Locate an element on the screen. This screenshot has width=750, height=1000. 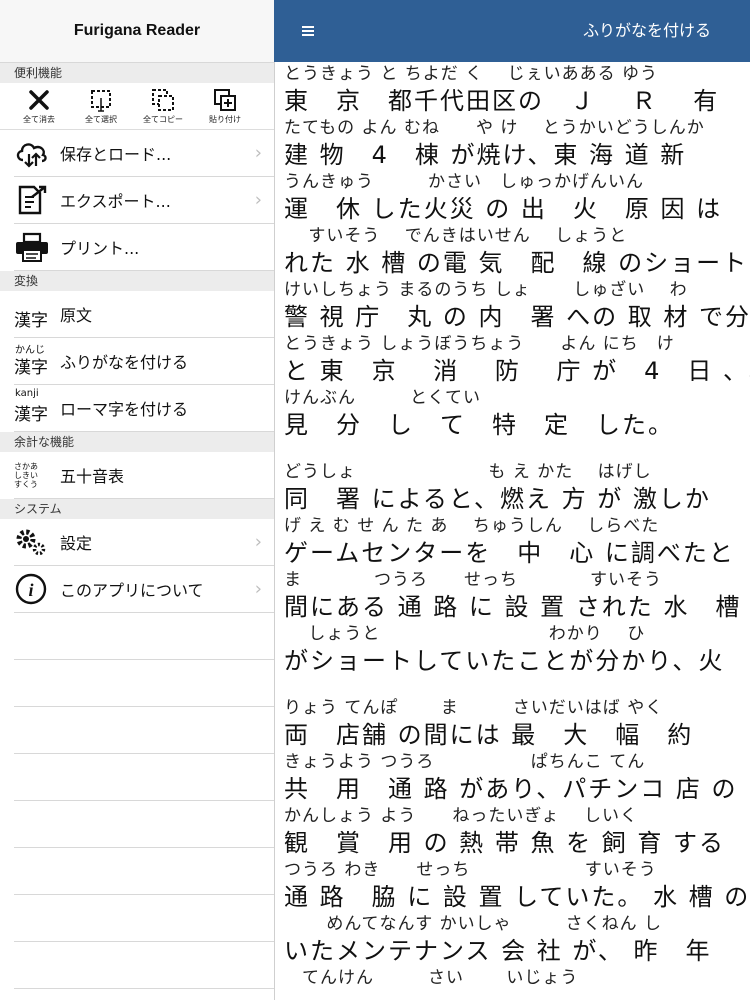
original-text-item: 漢字 原文 is located at coordinates (144, 314).